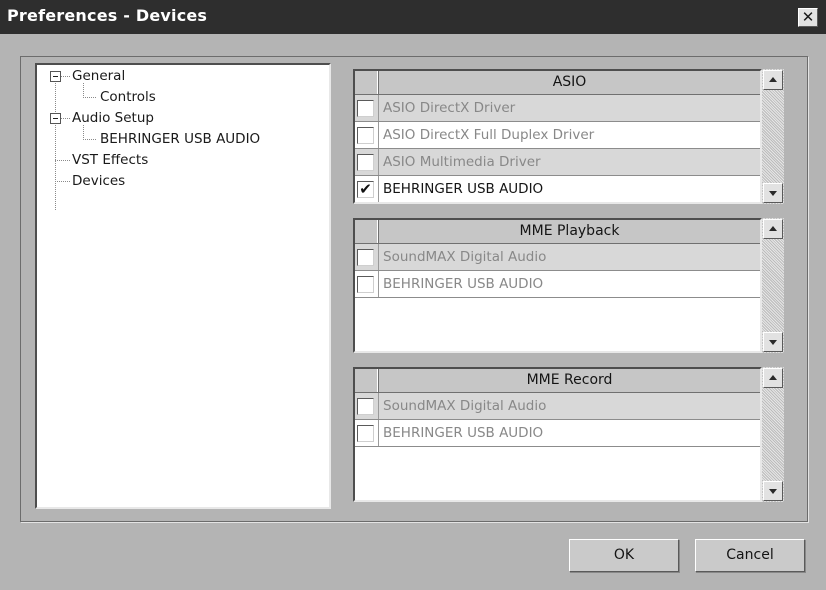 This screenshot has height=590, width=826. I want to click on asio-header: ASIO, so click(557, 83).